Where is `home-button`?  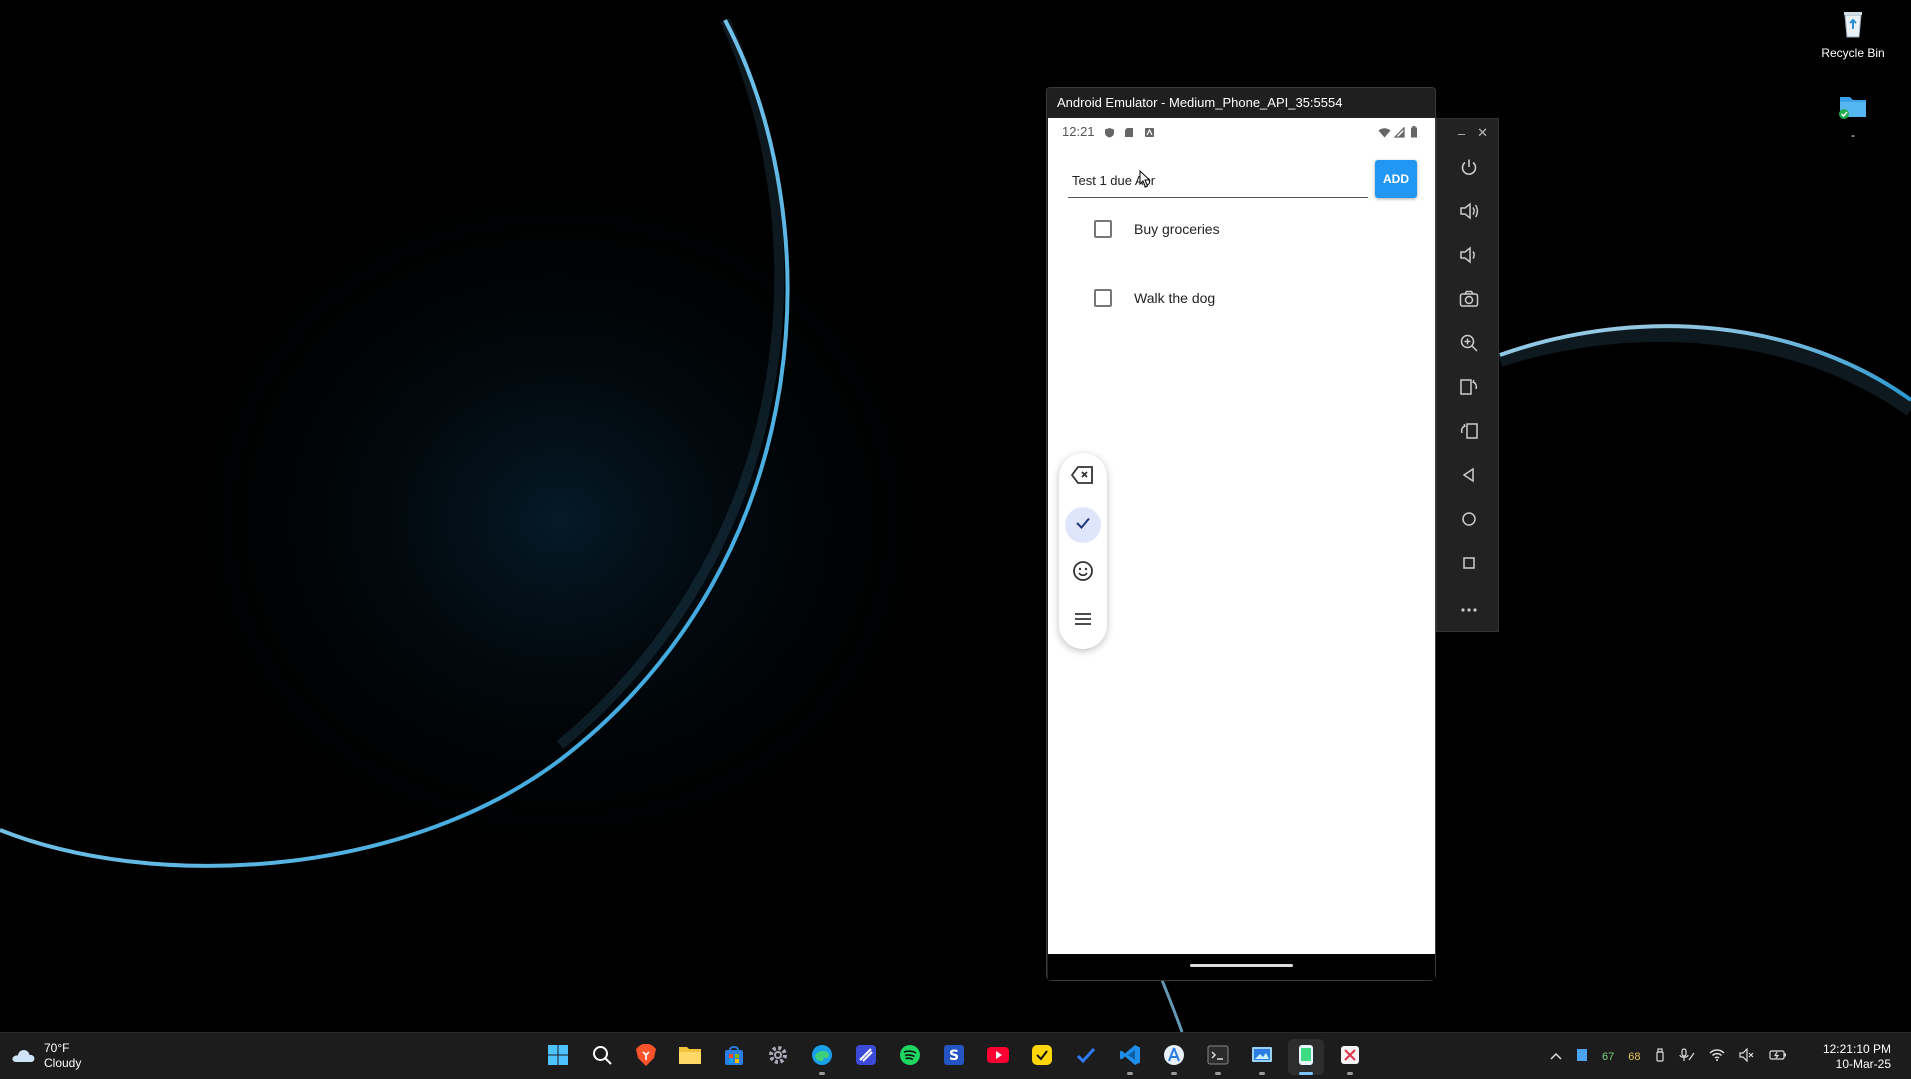 home-button is located at coordinates (1468, 521).